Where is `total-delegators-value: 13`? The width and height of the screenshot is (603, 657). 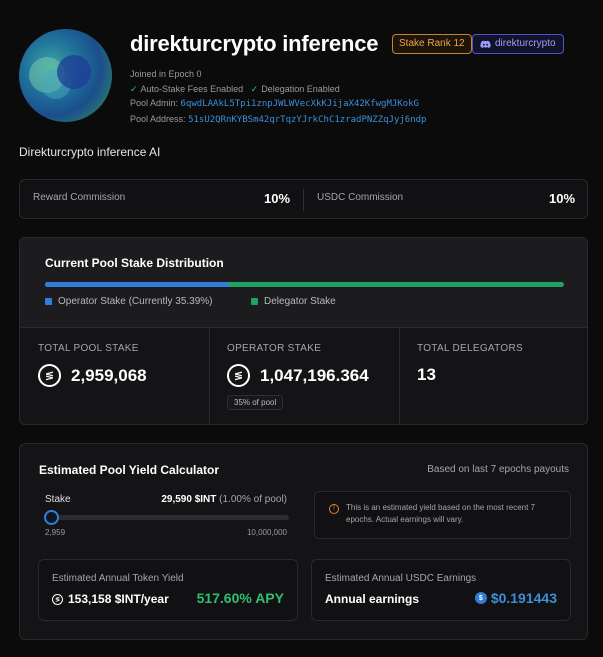
total-delegators-value: 13 is located at coordinates (426, 374).